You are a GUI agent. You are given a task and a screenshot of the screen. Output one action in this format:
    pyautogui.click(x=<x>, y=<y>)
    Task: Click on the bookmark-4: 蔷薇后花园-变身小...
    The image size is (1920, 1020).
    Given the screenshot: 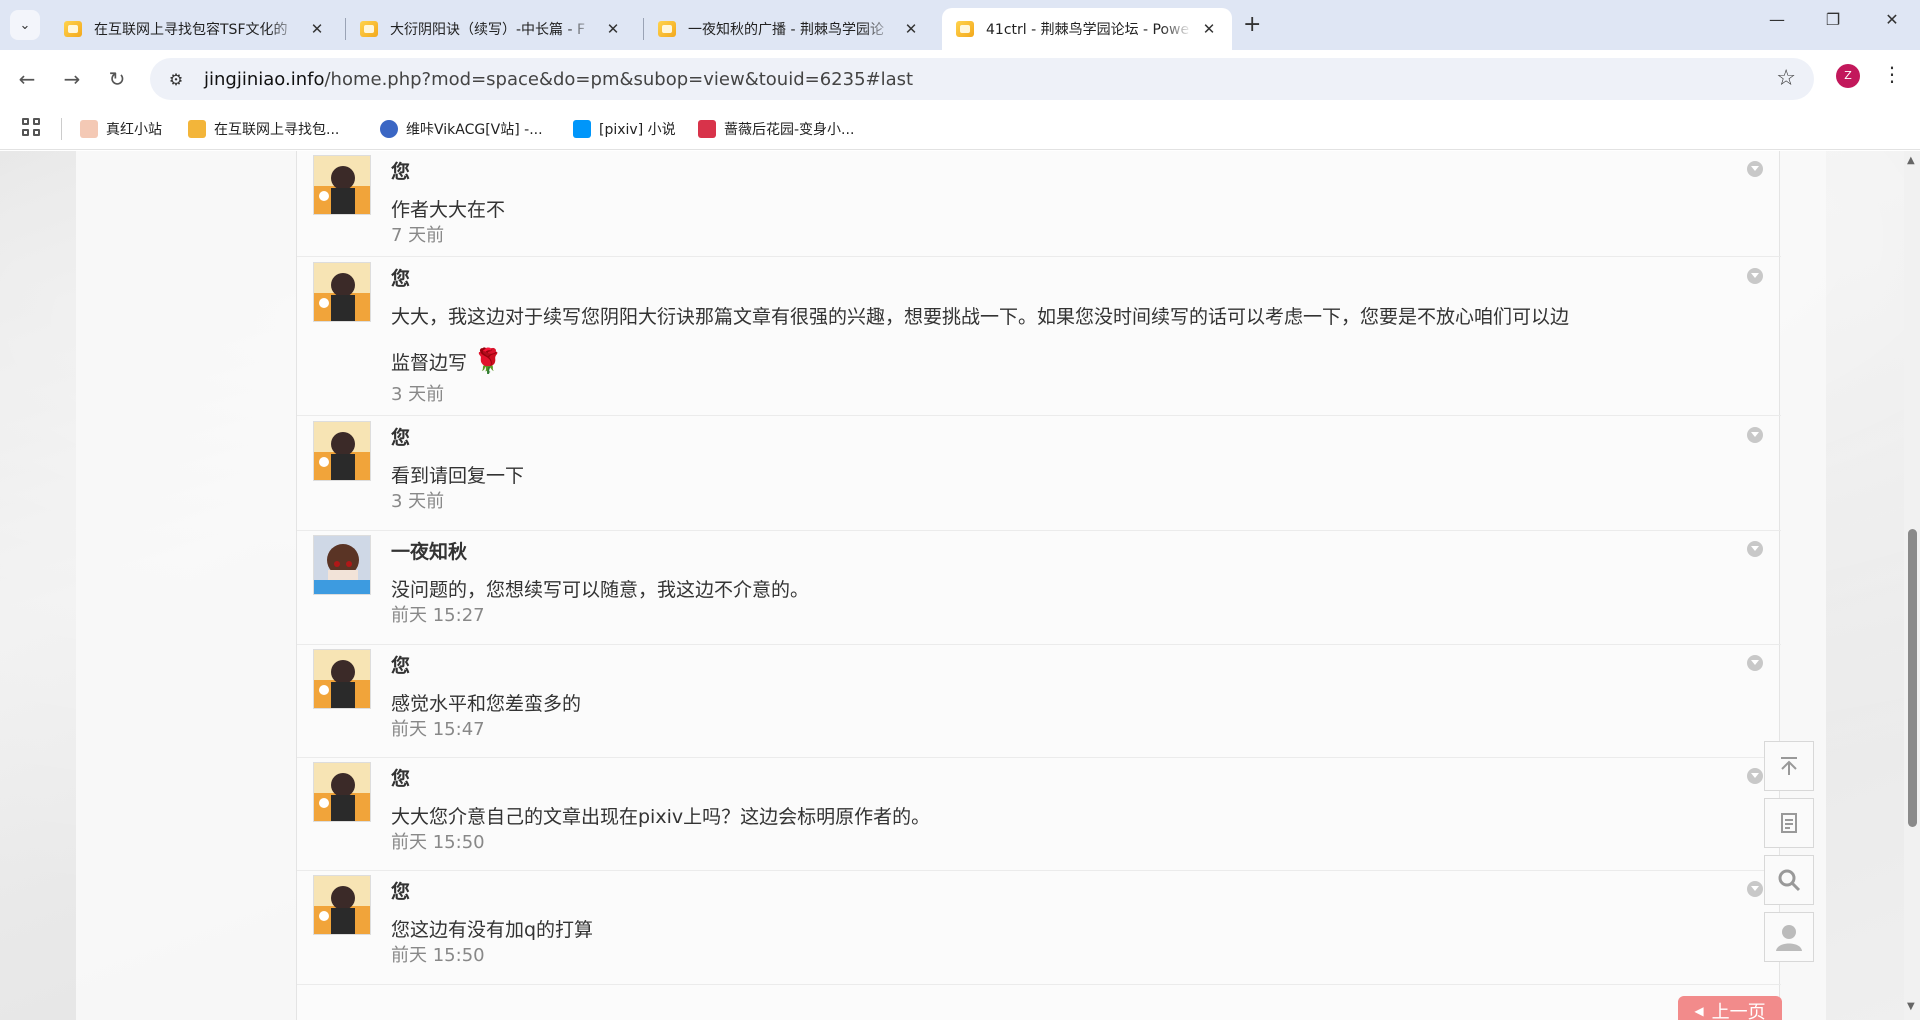 What is the action you would take?
    pyautogui.click(x=776, y=129)
    